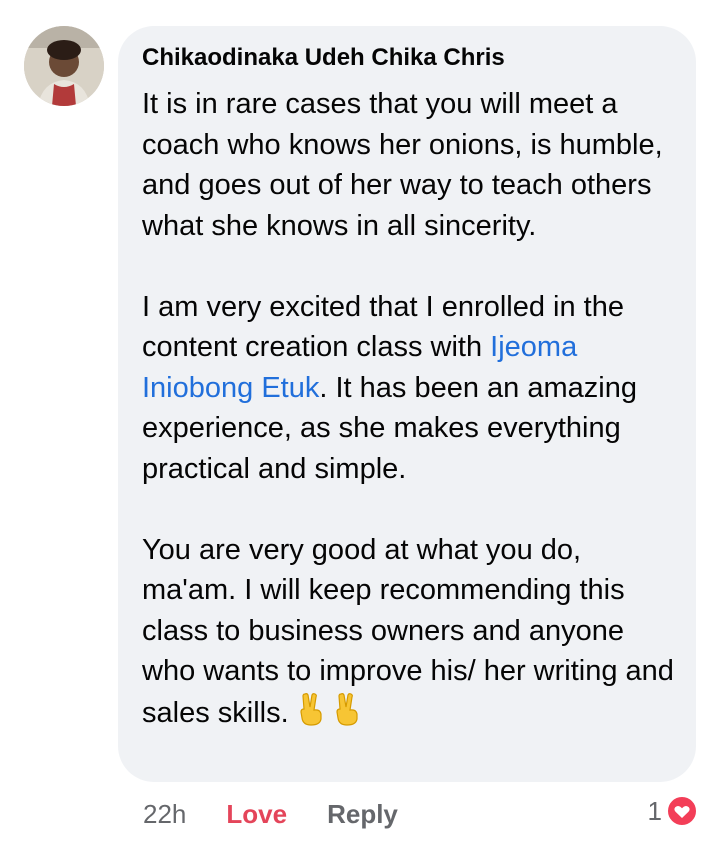 Image resolution: width=720 pixels, height=853 pixels. I want to click on reply-button: Reply, so click(362, 814).